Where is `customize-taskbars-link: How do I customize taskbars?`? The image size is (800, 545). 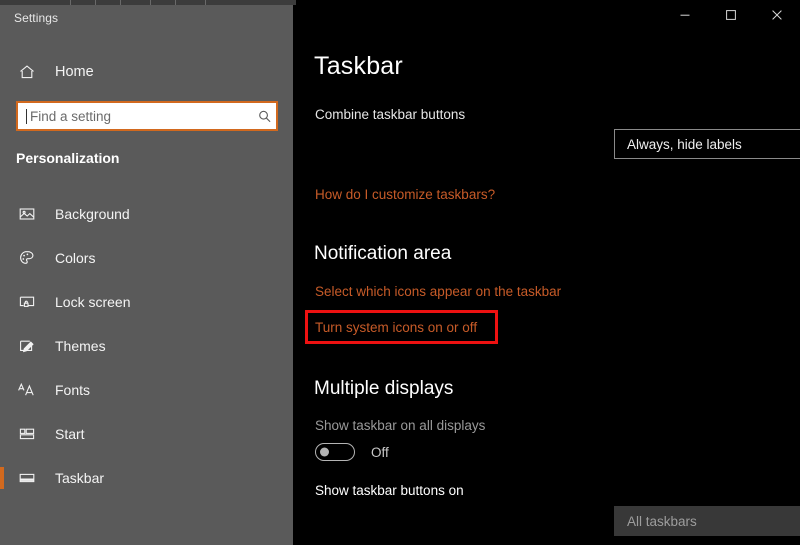
customize-taskbars-link: How do I customize taskbars? is located at coordinates (405, 194).